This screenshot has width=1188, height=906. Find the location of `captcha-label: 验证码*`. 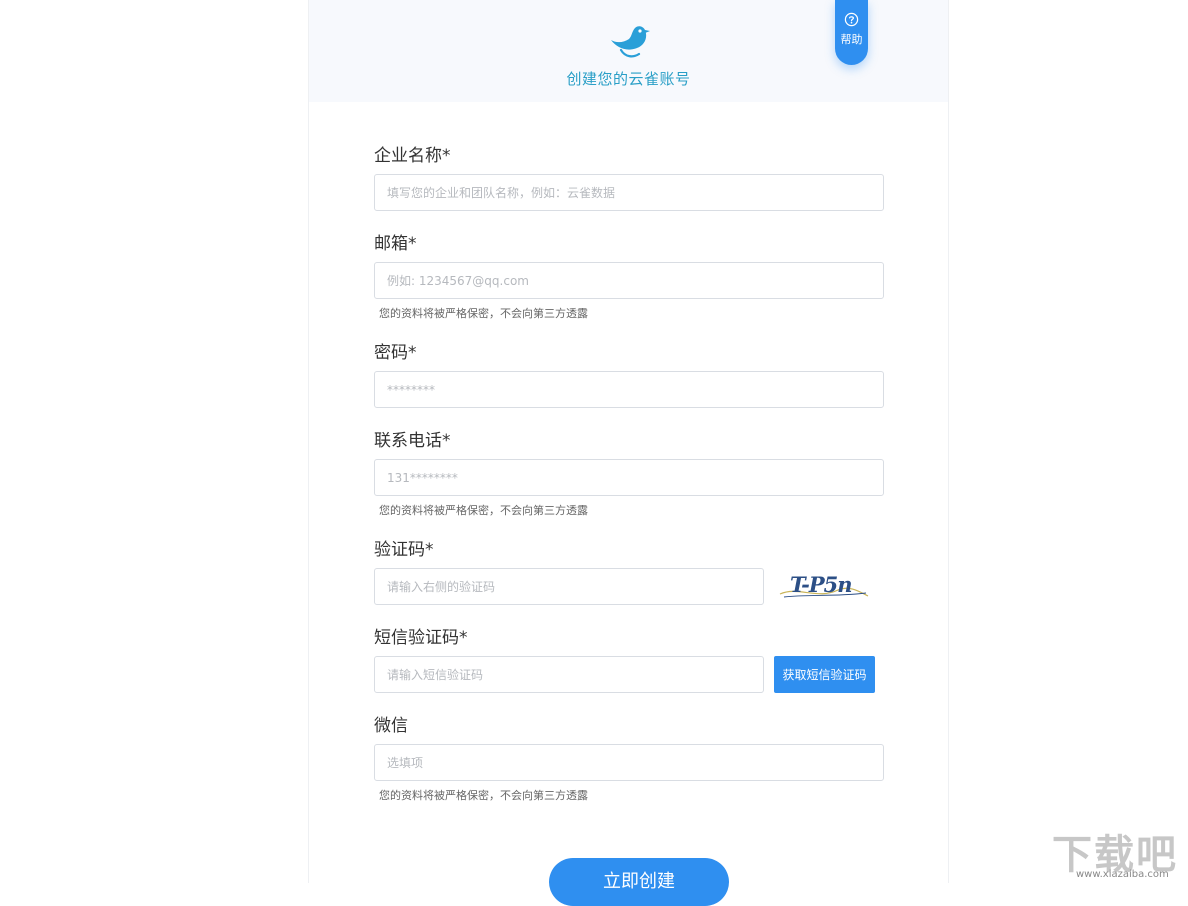

captcha-label: 验证码* is located at coordinates (404, 550).